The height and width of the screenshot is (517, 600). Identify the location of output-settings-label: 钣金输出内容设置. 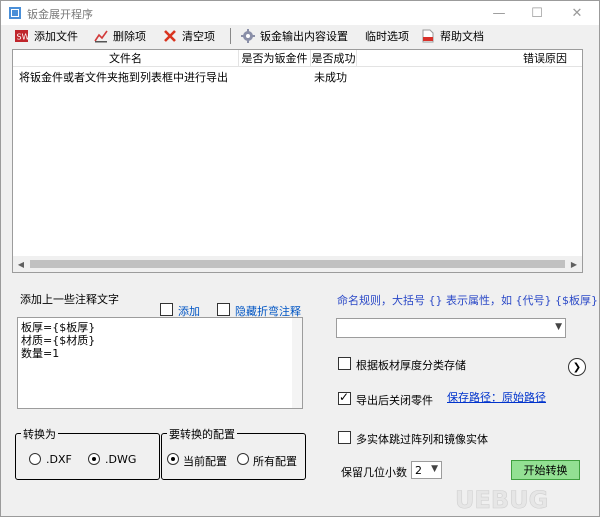
(304, 36).